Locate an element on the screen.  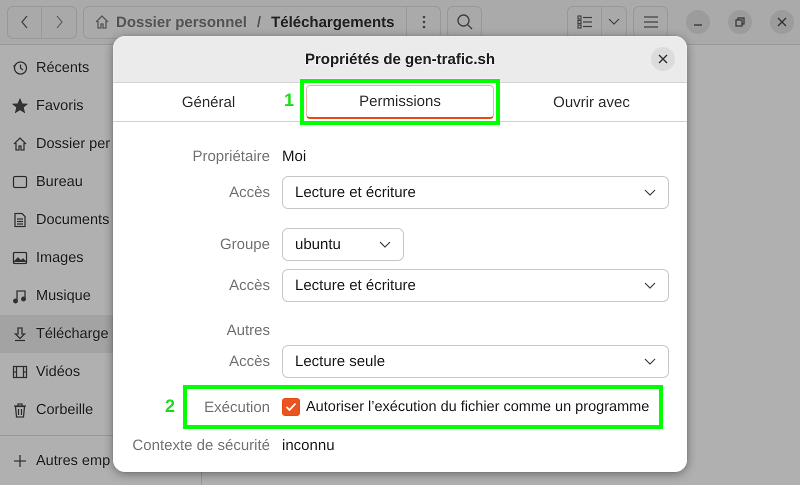
field-label: Autres is located at coordinates (248, 330).